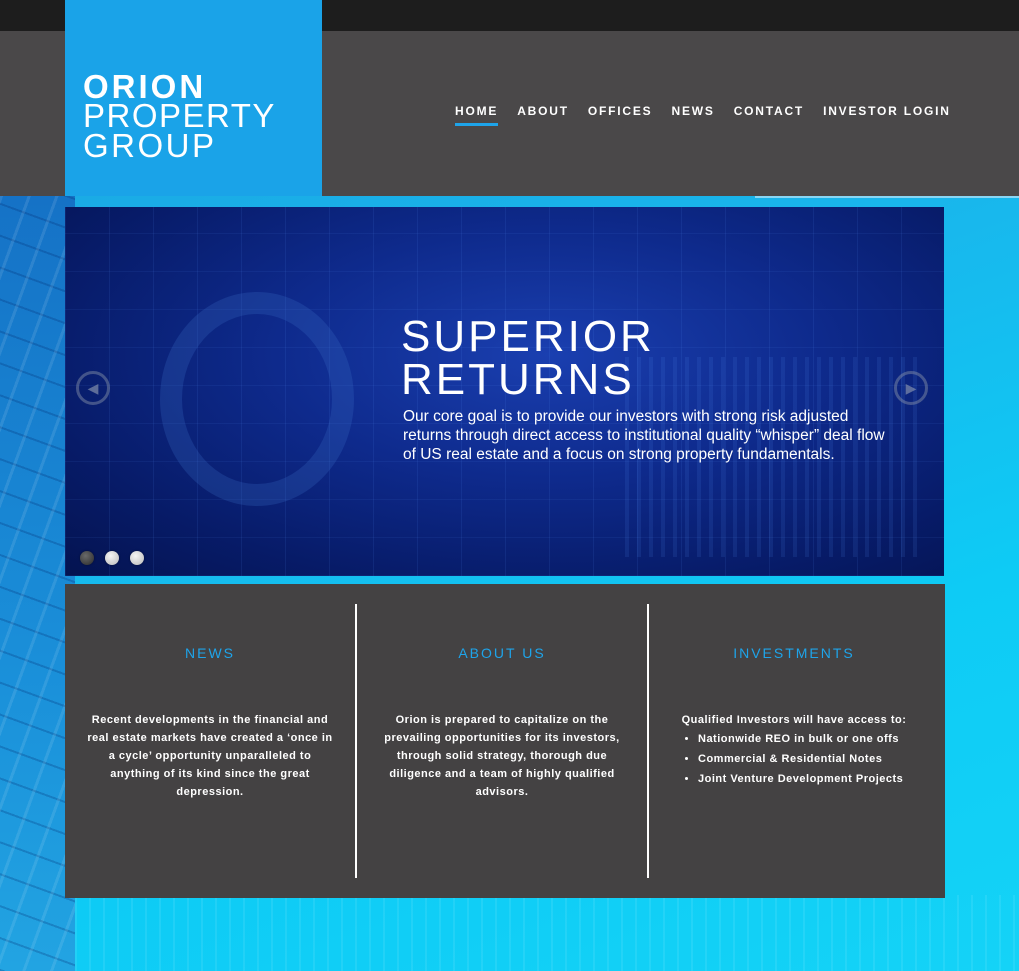  I want to click on background-texture, so click(547, 933).